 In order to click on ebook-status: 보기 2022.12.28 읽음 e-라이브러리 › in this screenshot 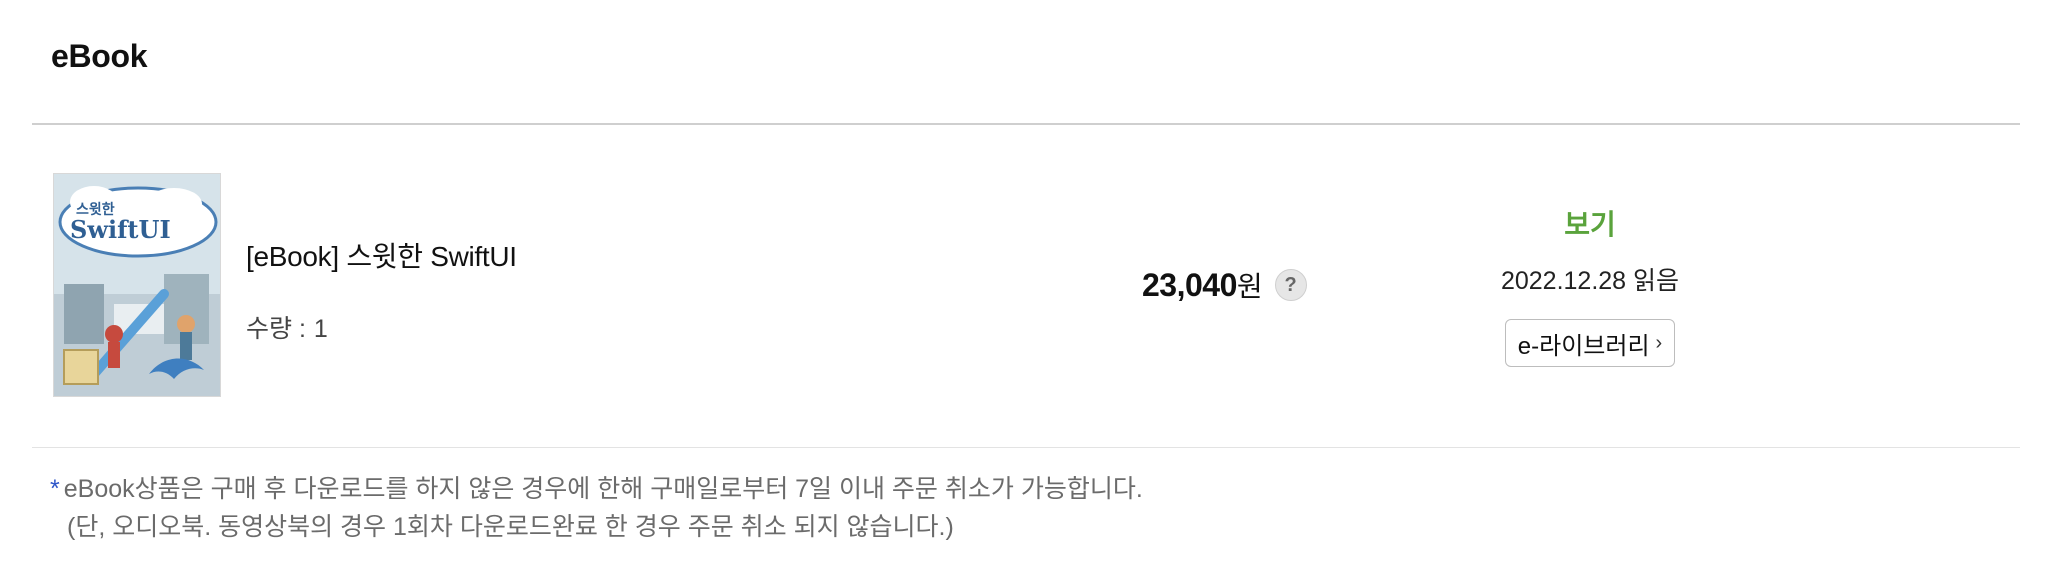, I will do `click(1590, 285)`.